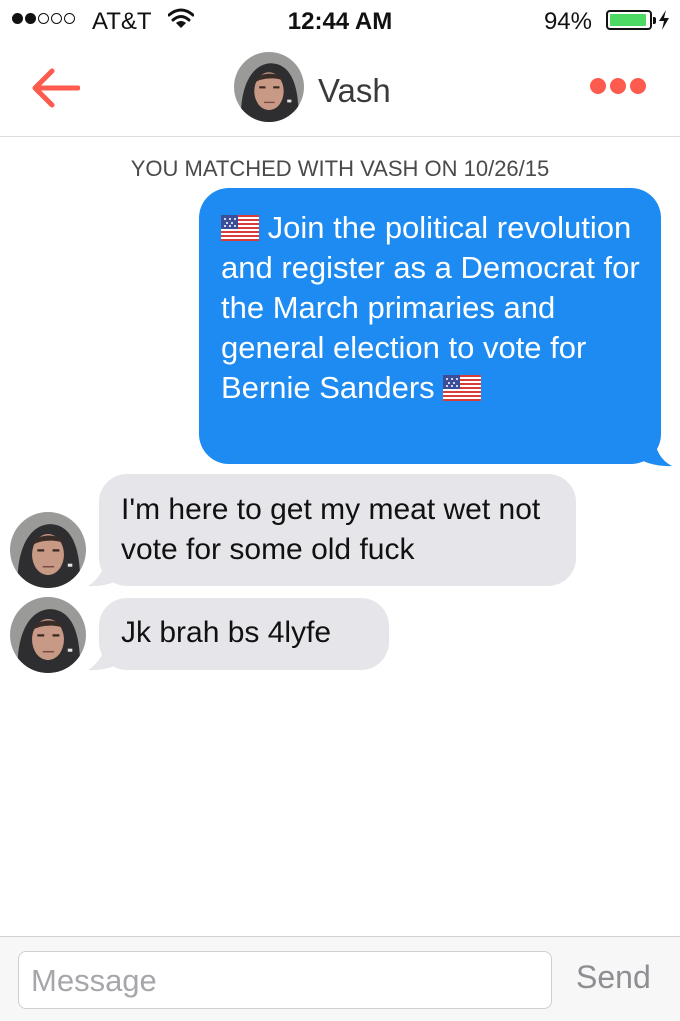 This screenshot has height=1021, width=680. Describe the element at coordinates (55, 88) in the screenshot. I see `back-arrow-icon` at that location.